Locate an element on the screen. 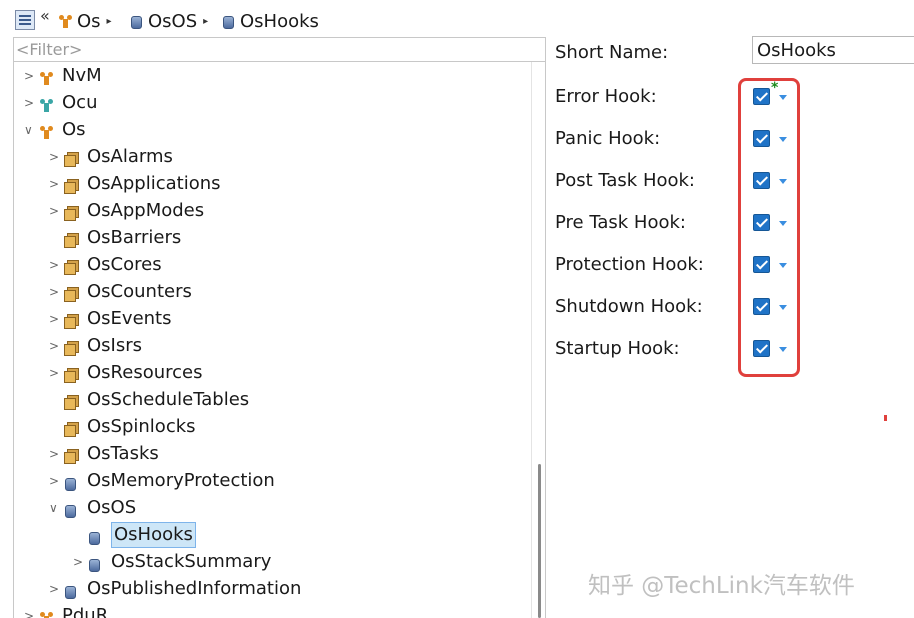 This screenshot has width=914, height=618. tree-item: > OsEvents is located at coordinates (267, 319).